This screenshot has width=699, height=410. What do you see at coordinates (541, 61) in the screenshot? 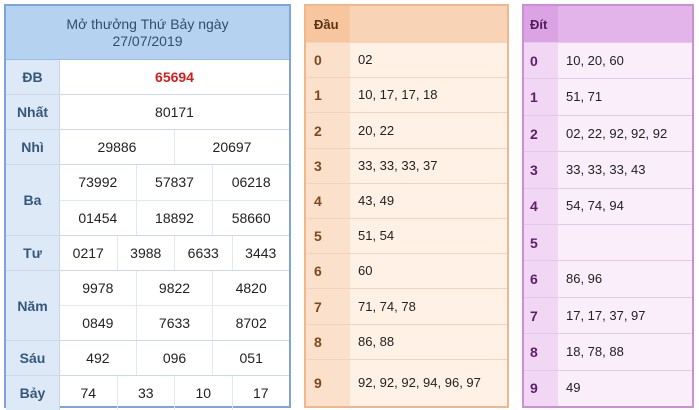
I see `dit-digit: 0` at bounding box center [541, 61].